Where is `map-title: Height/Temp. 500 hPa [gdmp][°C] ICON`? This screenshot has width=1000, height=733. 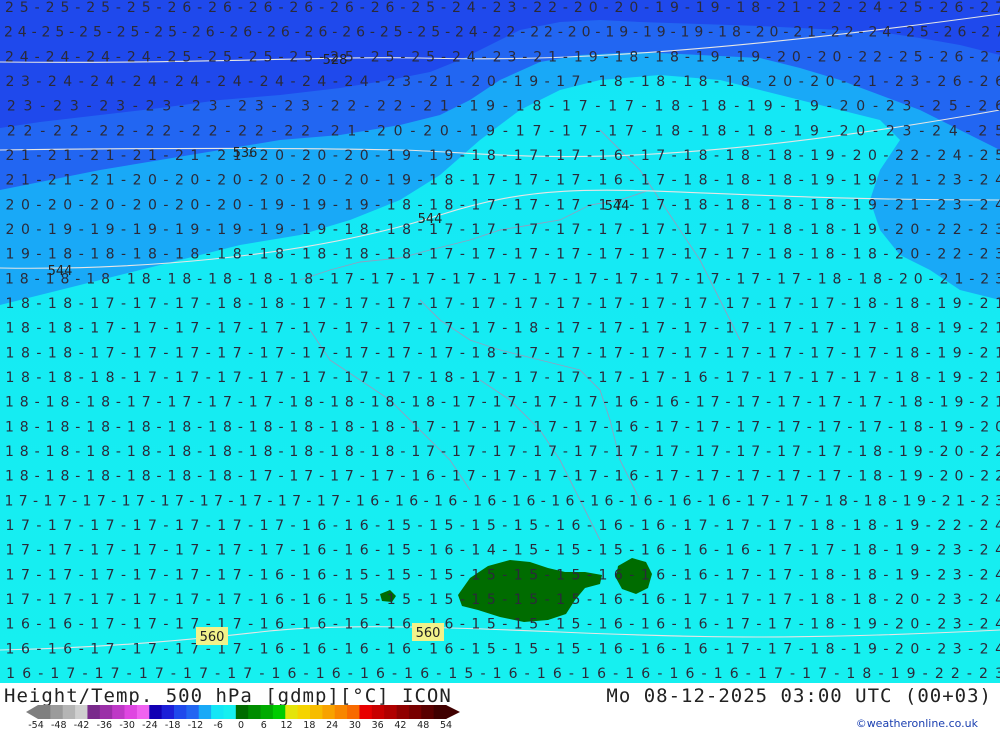
map-title: Height/Temp. 500 hPa [gdmp][°C] ICON is located at coordinates (228, 696).